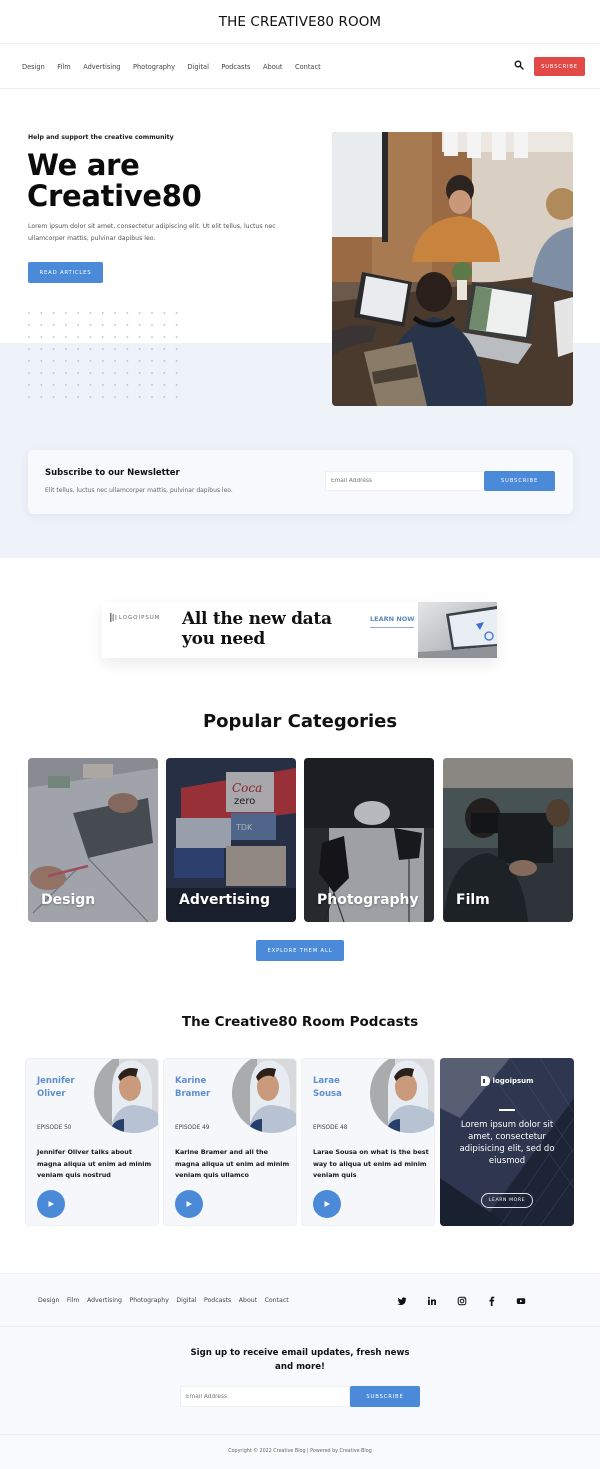 Image resolution: width=600 pixels, height=1469 pixels. Describe the element at coordinates (51, 1094) in the screenshot. I see `host-last-name: Oliver` at that location.